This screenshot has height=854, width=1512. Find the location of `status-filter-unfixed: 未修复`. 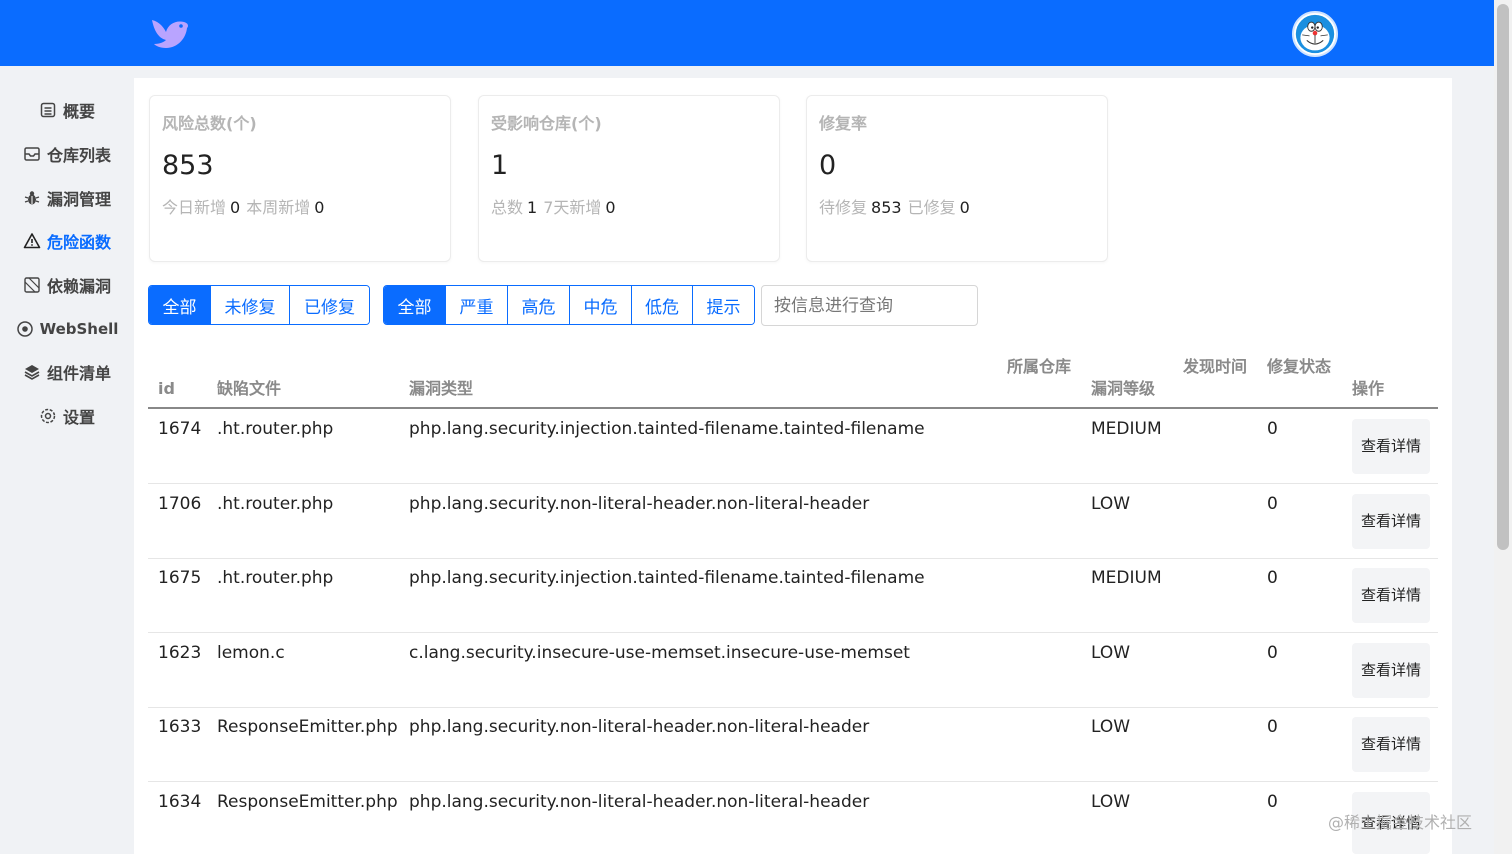

status-filter-unfixed: 未修复 is located at coordinates (250, 305).